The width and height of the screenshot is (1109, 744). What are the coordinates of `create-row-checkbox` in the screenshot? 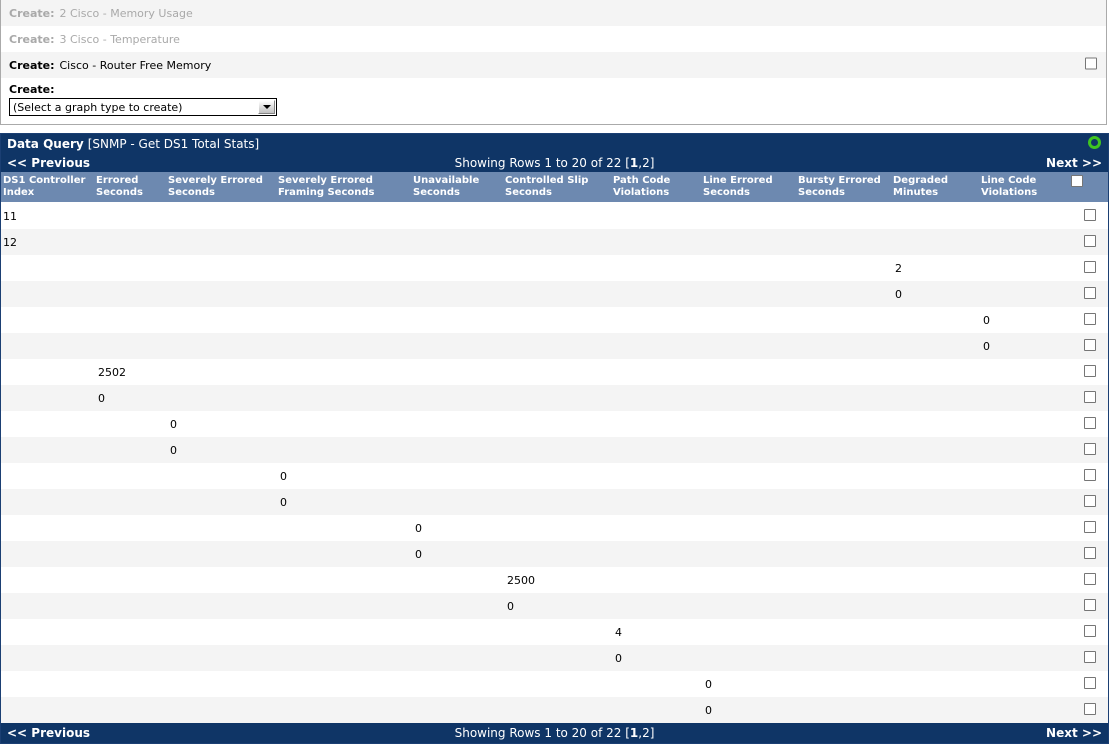 It's located at (1091, 65).